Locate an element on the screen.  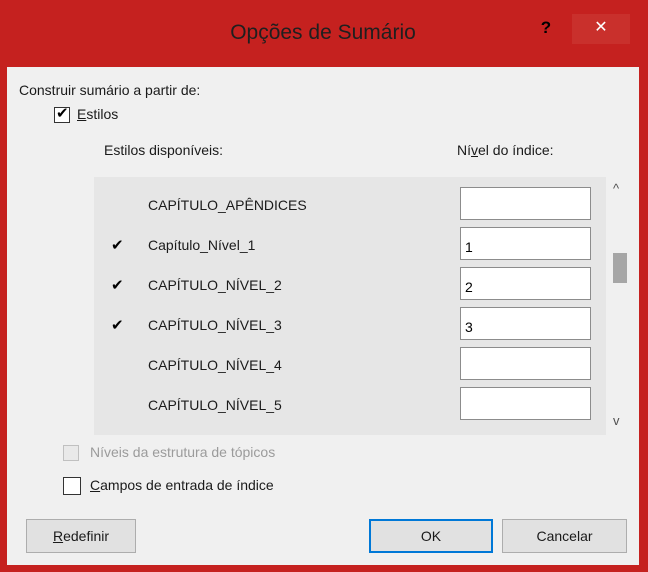
style-name: Capítulo_Nível_1 is located at coordinates (201, 245).